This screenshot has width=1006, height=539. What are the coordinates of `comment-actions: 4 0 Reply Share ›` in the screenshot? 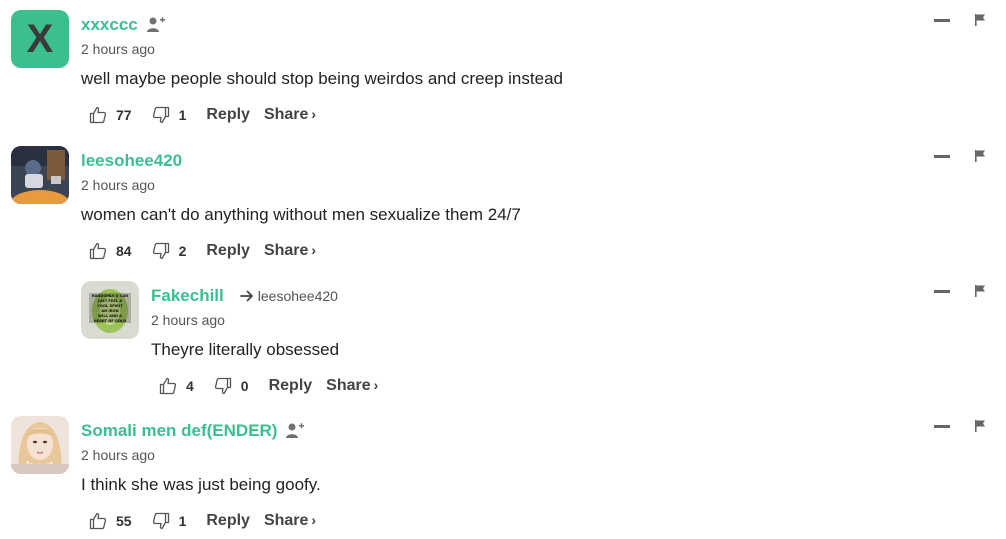 It's located at (578, 386).